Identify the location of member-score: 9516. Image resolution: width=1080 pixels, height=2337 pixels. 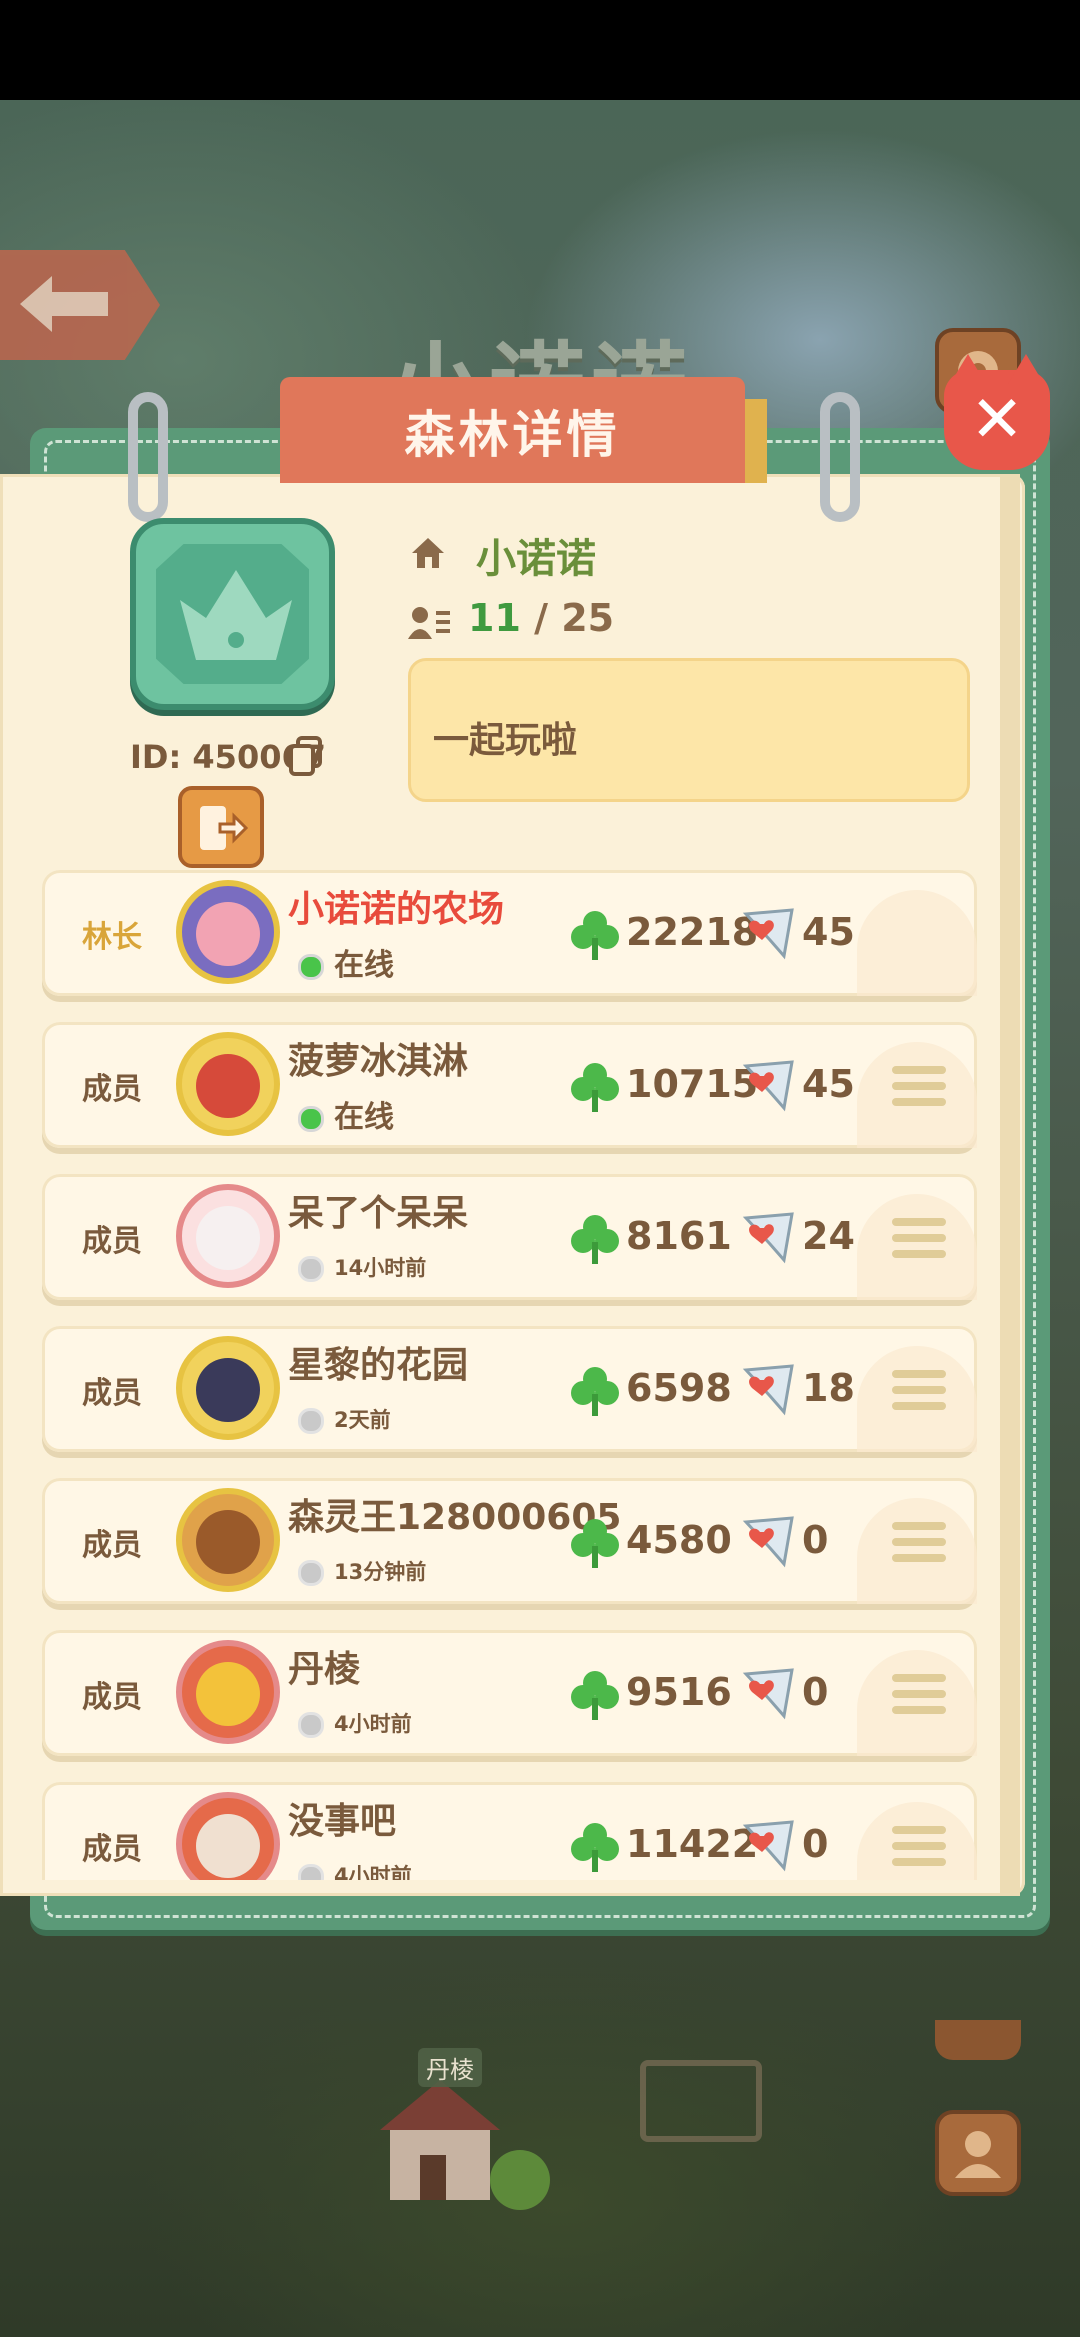
(679, 1692).